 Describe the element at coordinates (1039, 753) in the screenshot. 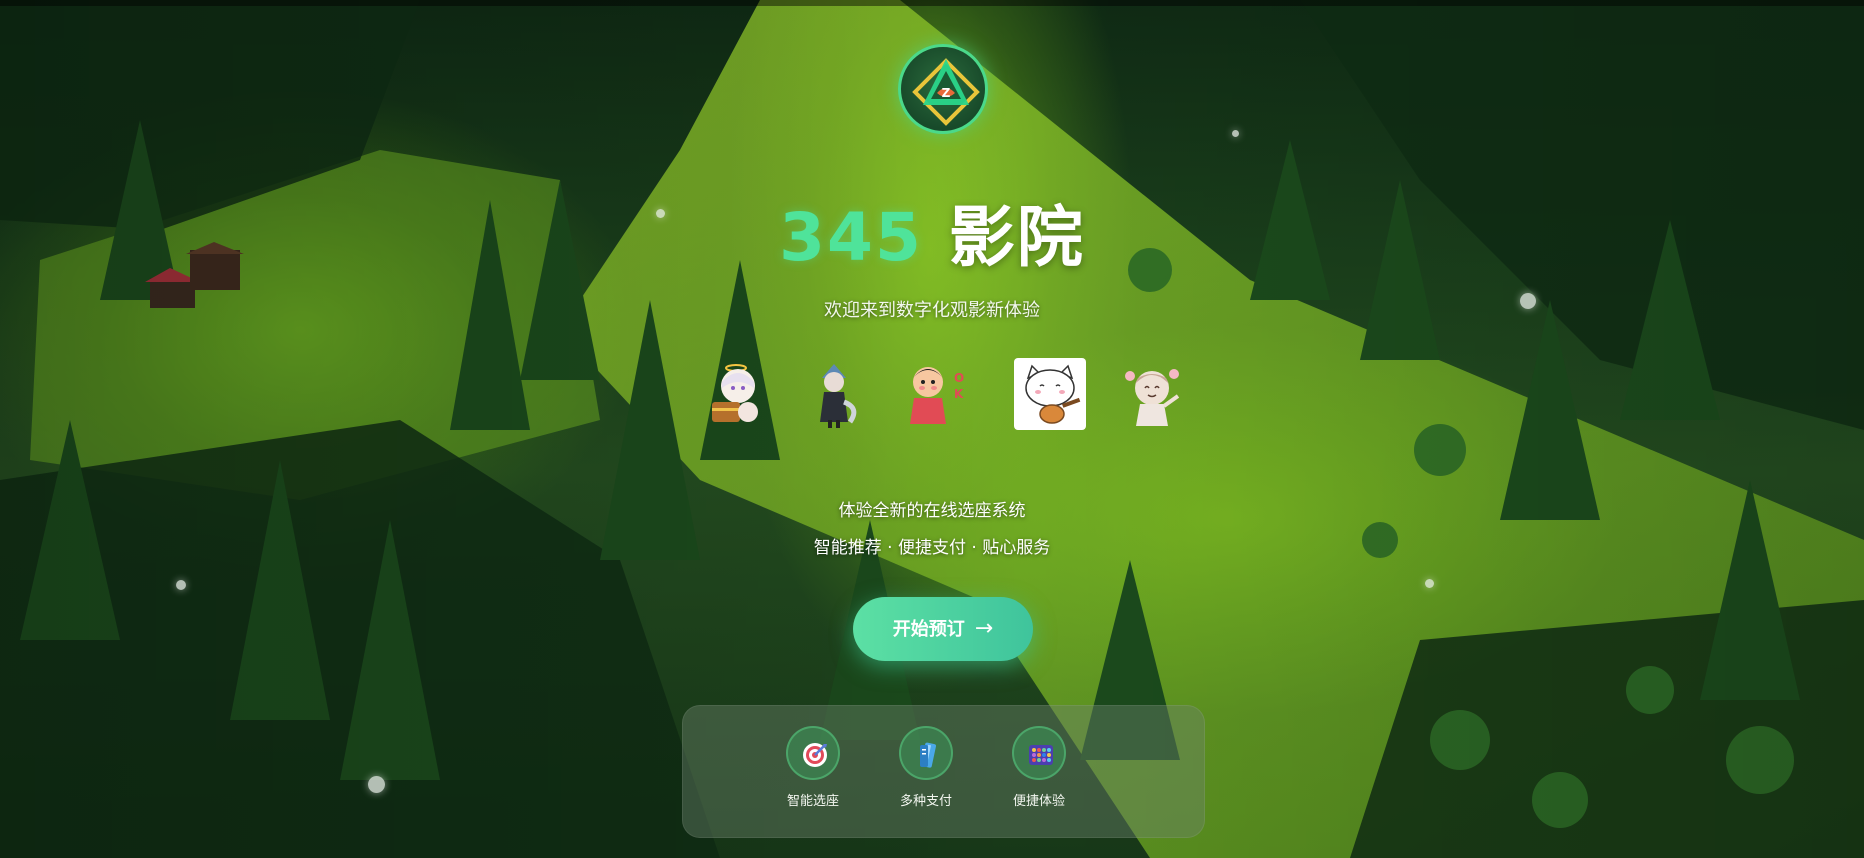

I see `grid-icon` at that location.